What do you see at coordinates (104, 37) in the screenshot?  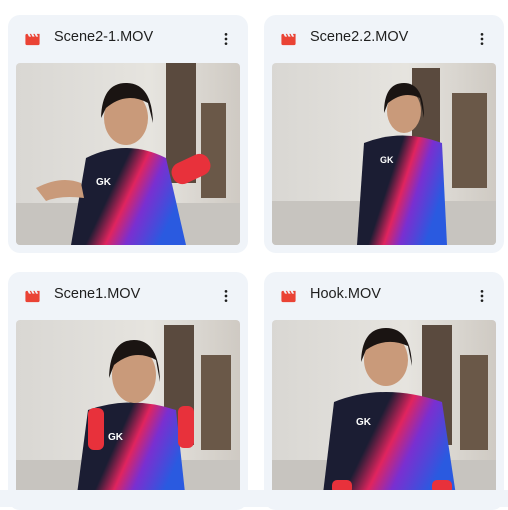 I see `file-name: Scene2-1.MOV` at bounding box center [104, 37].